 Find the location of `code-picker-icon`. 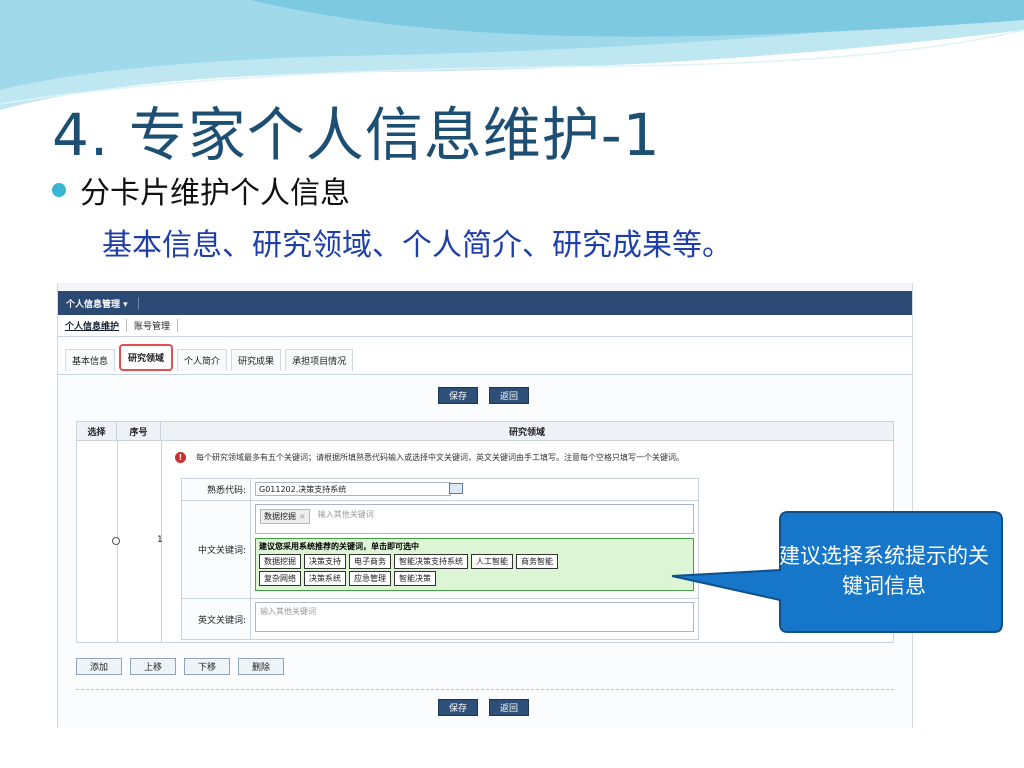

code-picker-icon is located at coordinates (456, 488).